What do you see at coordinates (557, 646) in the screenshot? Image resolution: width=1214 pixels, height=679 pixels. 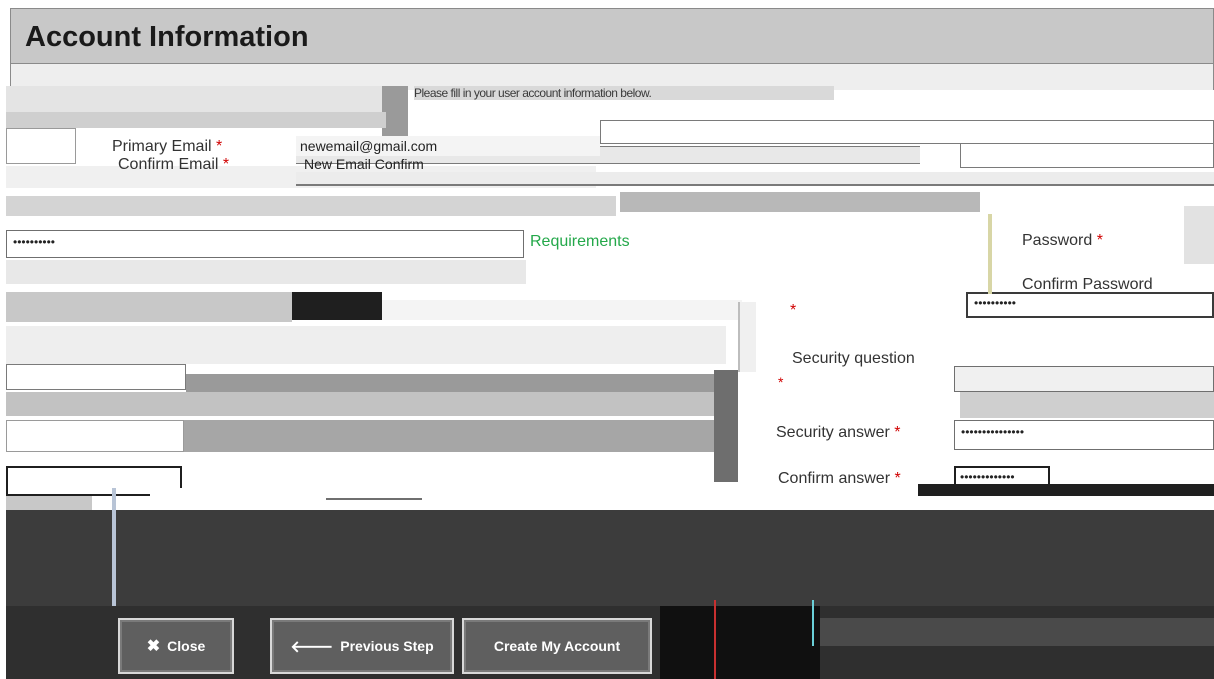 I see `create-account-button: Create My Account` at bounding box center [557, 646].